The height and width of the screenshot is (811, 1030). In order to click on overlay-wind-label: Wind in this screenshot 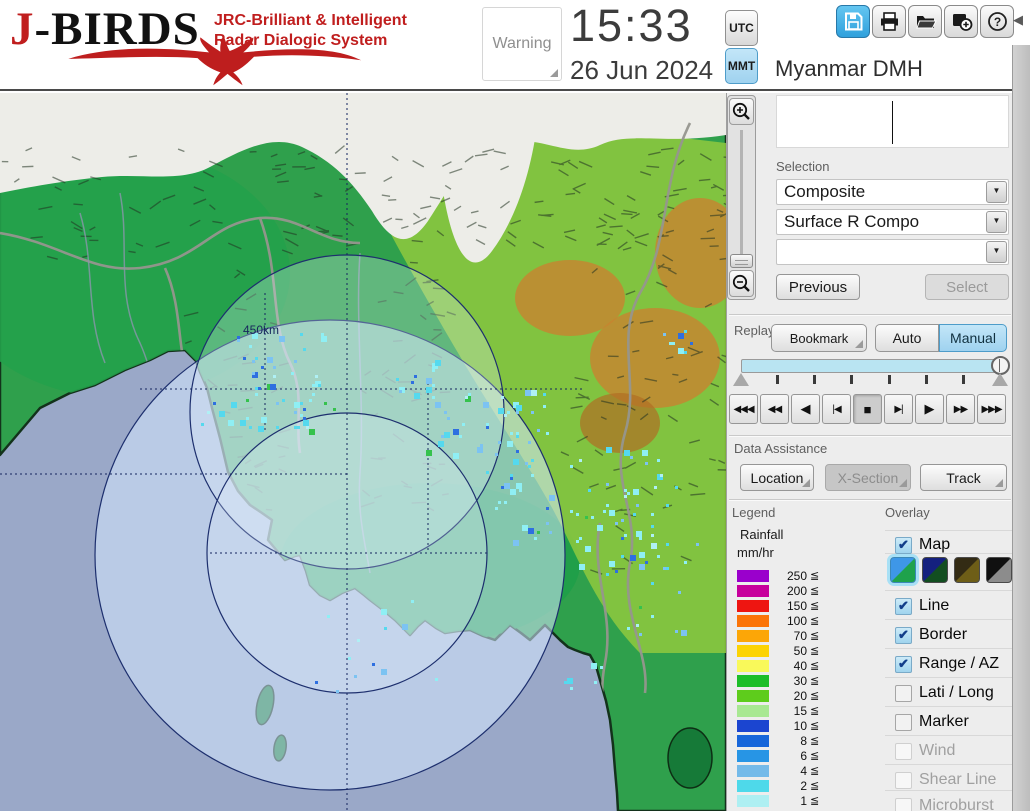, I will do `click(937, 750)`.